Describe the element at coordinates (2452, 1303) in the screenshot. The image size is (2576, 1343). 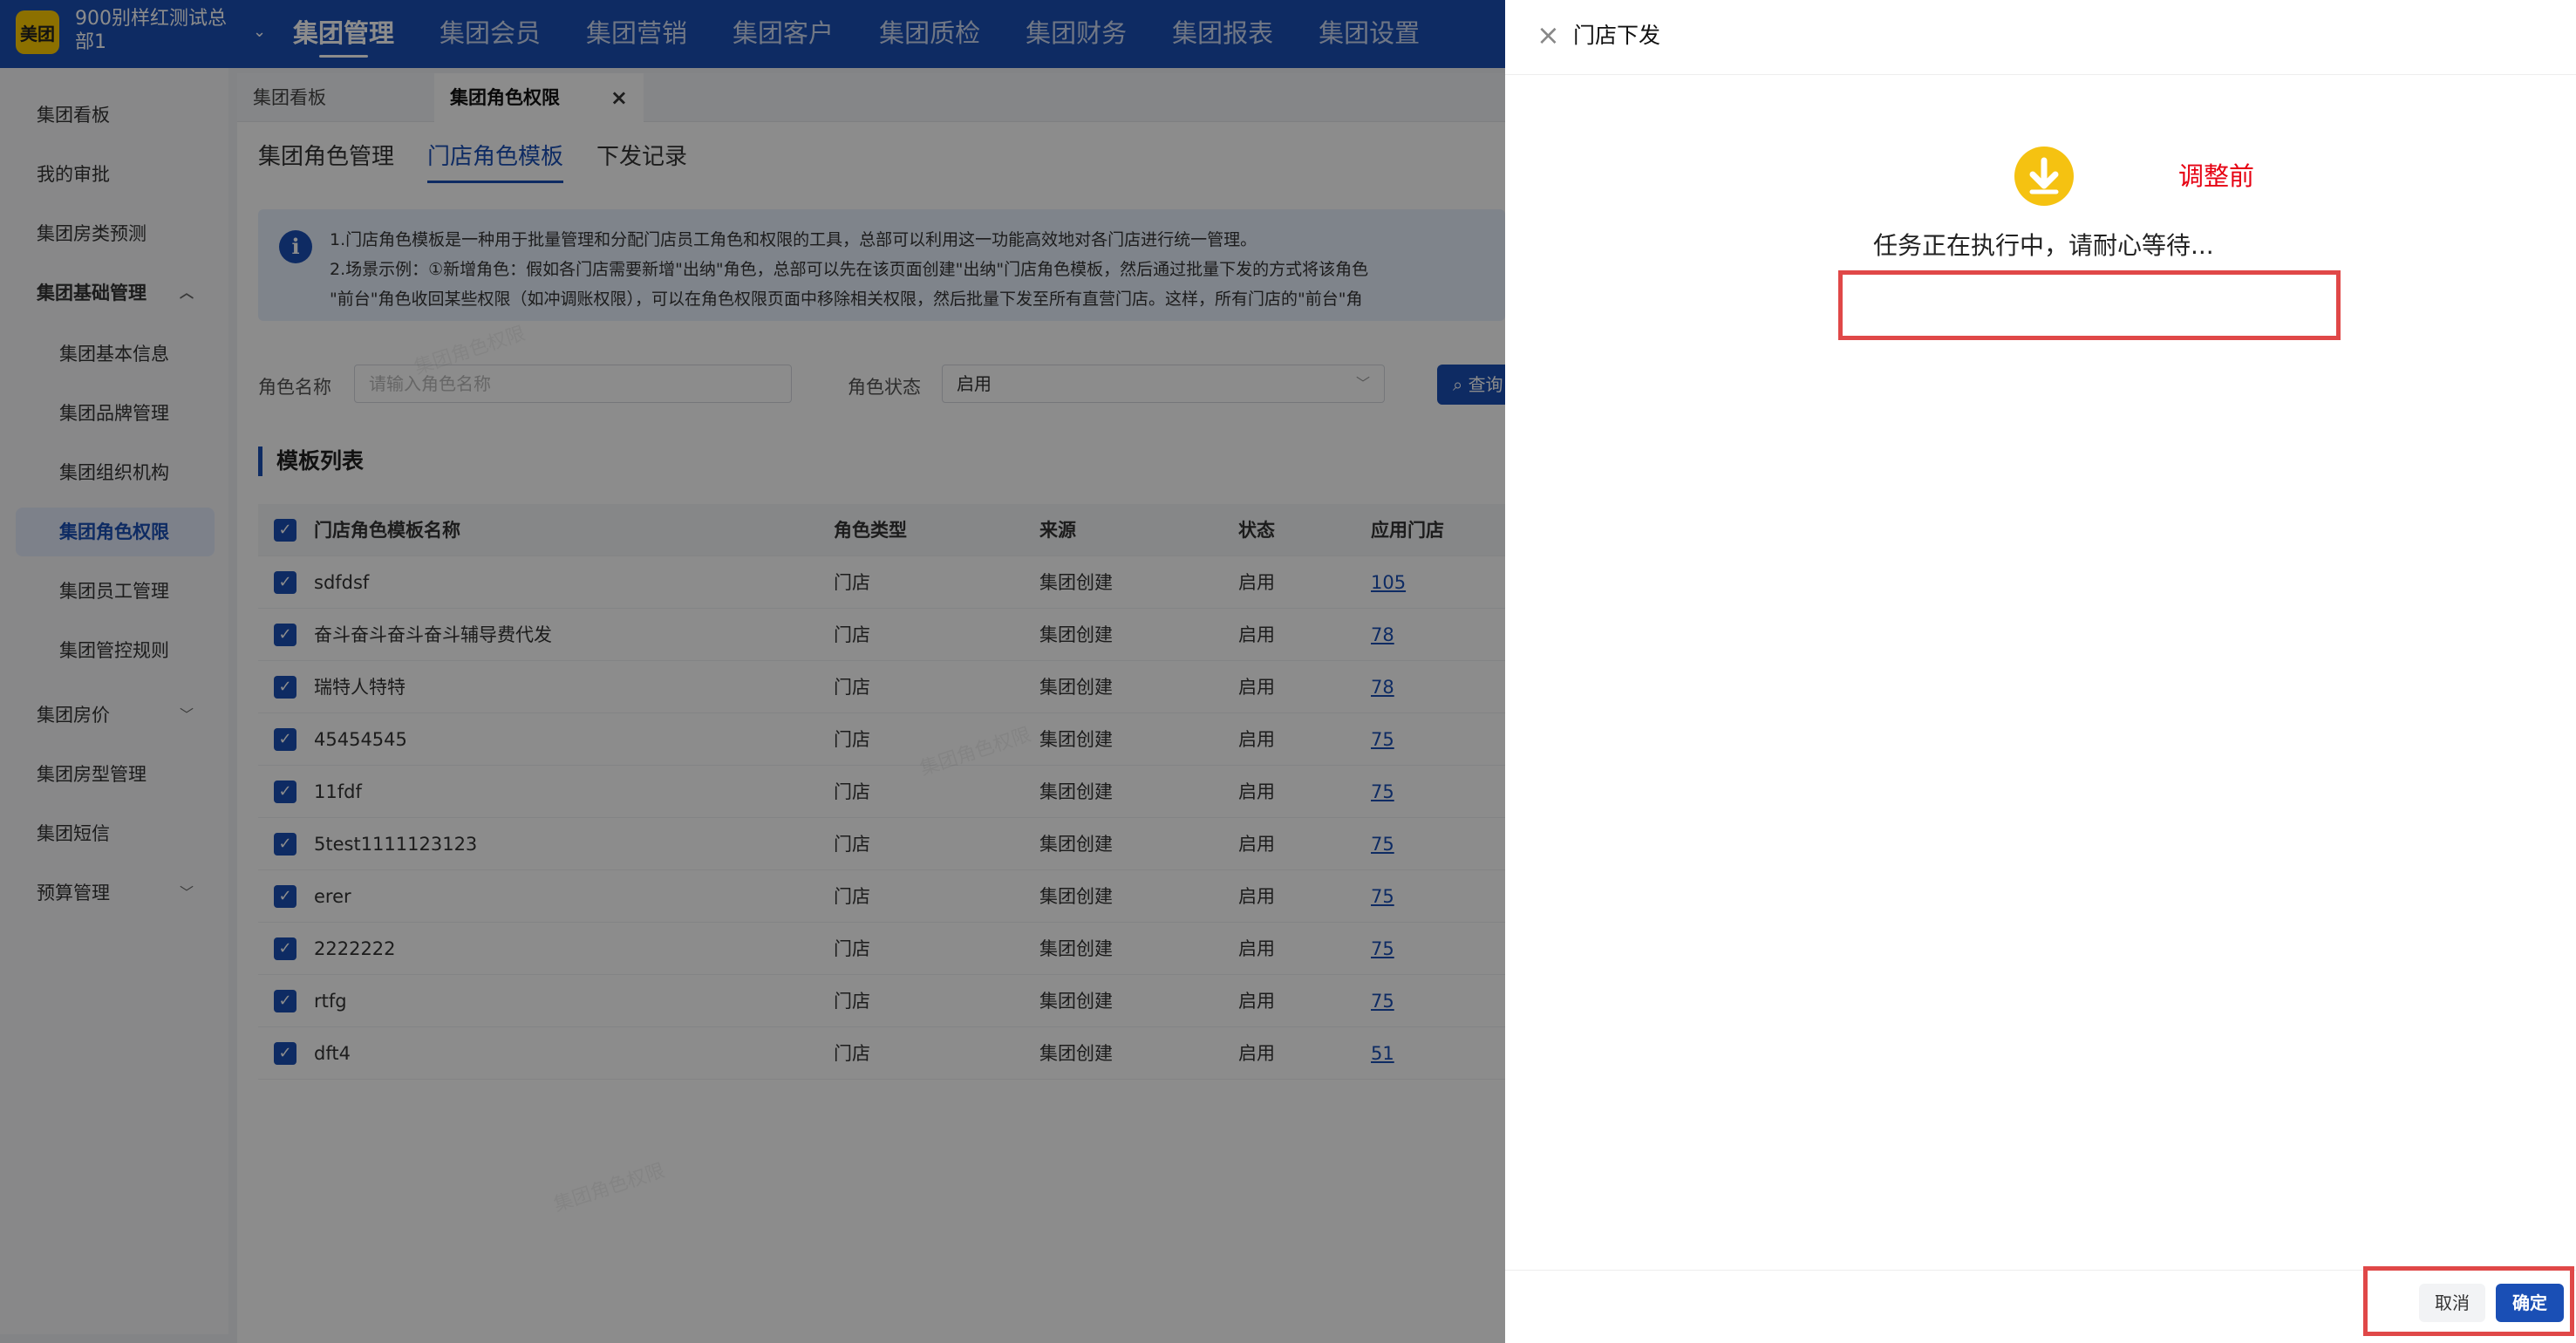
I see `cancel-button: 取消` at that location.